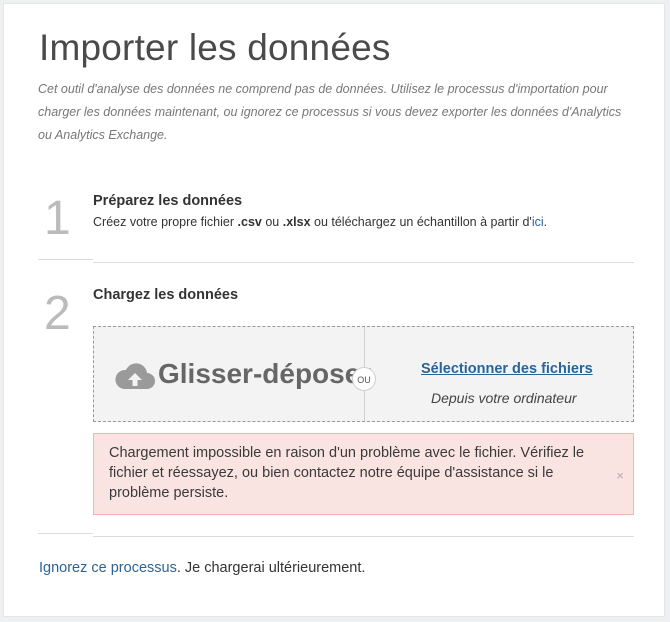 This screenshot has width=670, height=622. What do you see at coordinates (57, 313) in the screenshot?
I see `step-2-number: 2` at bounding box center [57, 313].